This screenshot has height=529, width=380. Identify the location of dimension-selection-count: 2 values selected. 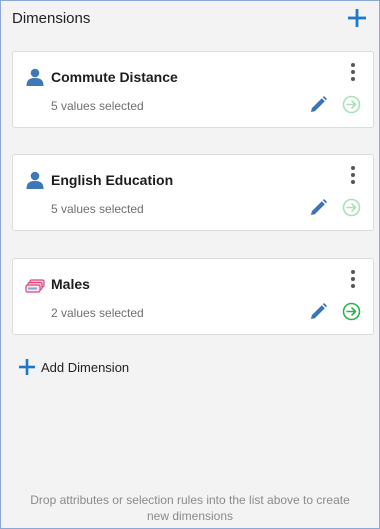
(97, 313).